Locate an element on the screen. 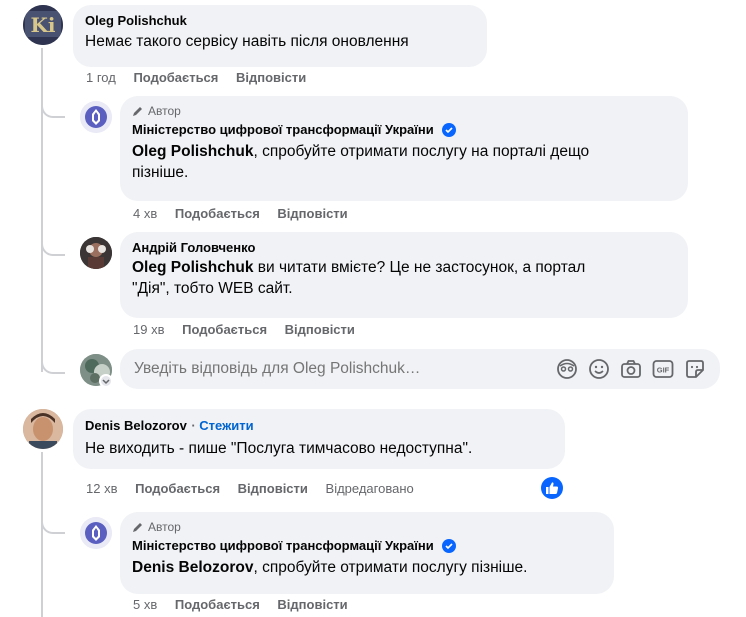 This screenshot has height=617, width=746. follow-button: Стежити is located at coordinates (226, 425).